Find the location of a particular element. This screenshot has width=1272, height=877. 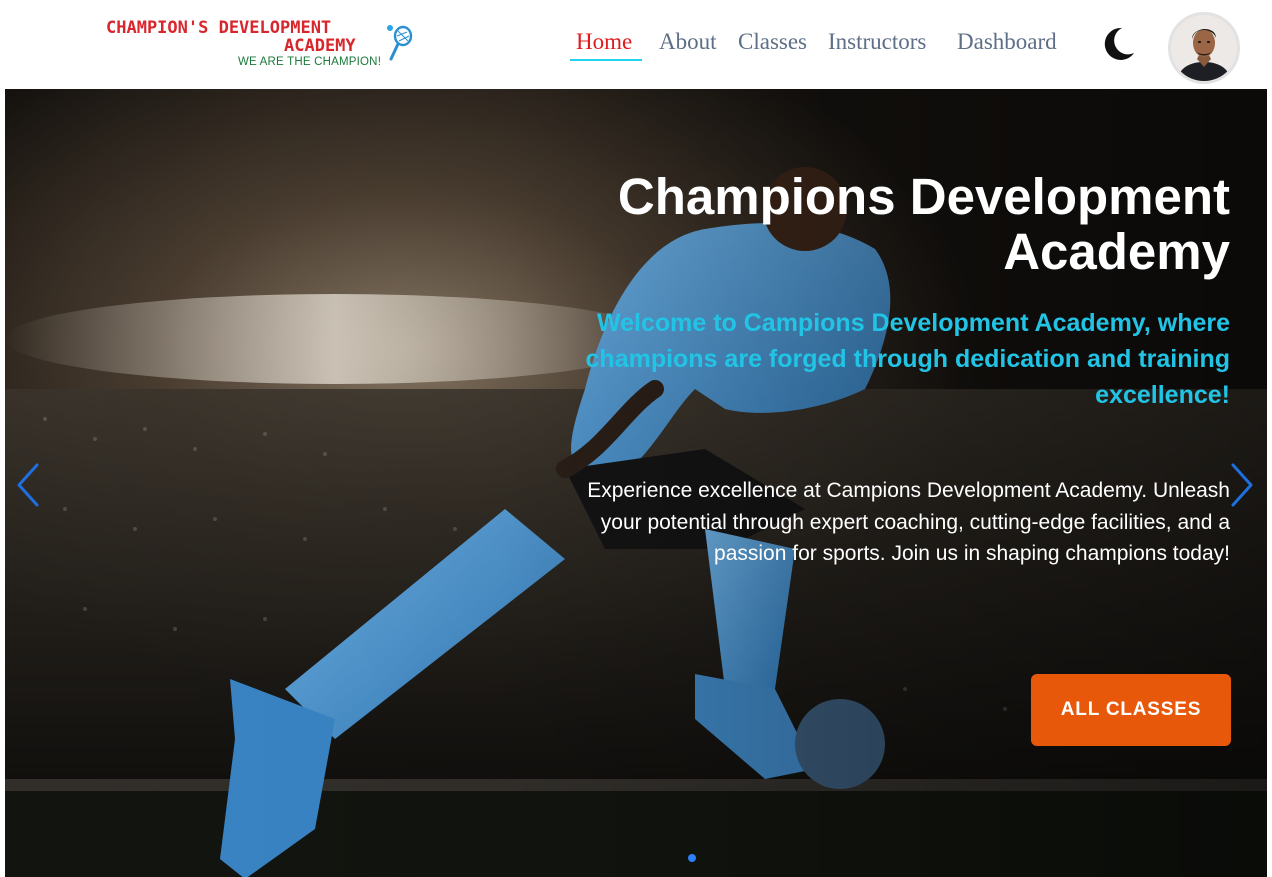

all-classes-button: ALL CLASSES is located at coordinates (1131, 710).